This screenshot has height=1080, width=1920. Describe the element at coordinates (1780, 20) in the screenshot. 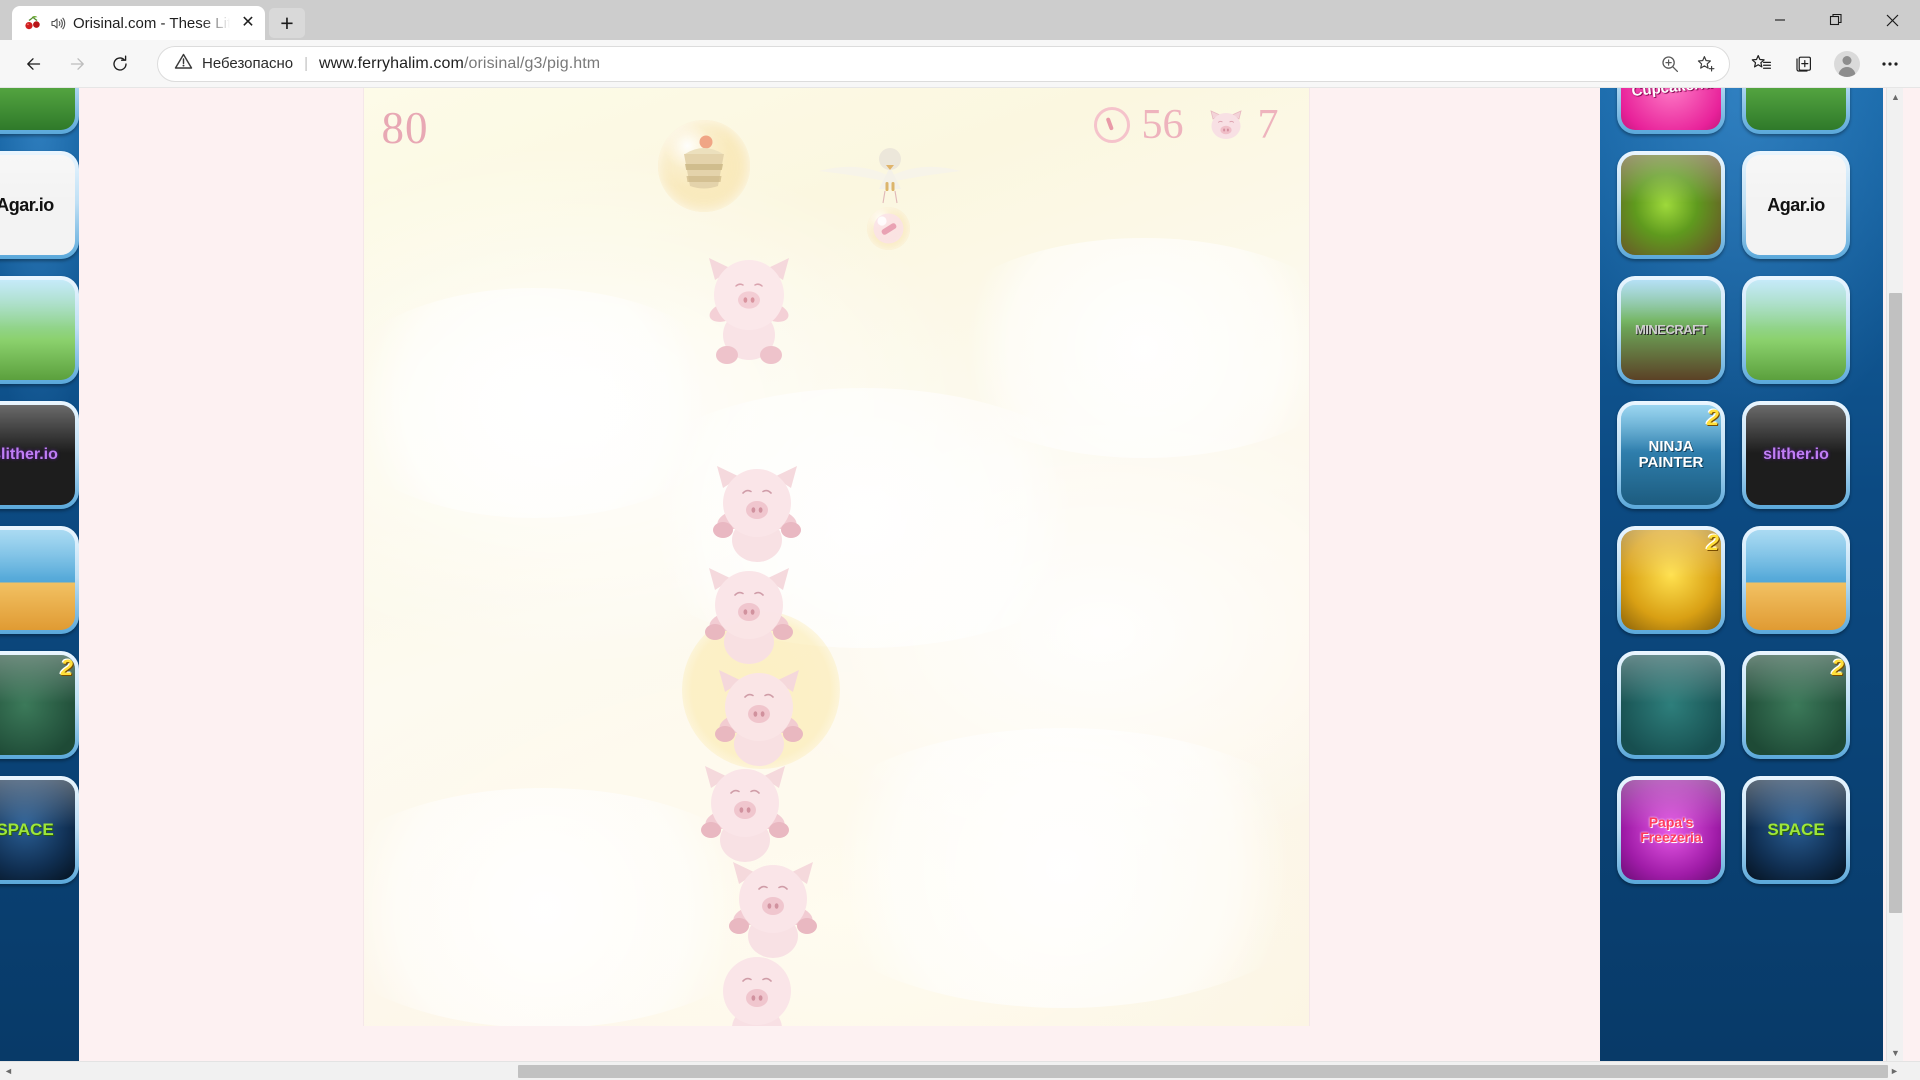

I see `minimize-button` at that location.